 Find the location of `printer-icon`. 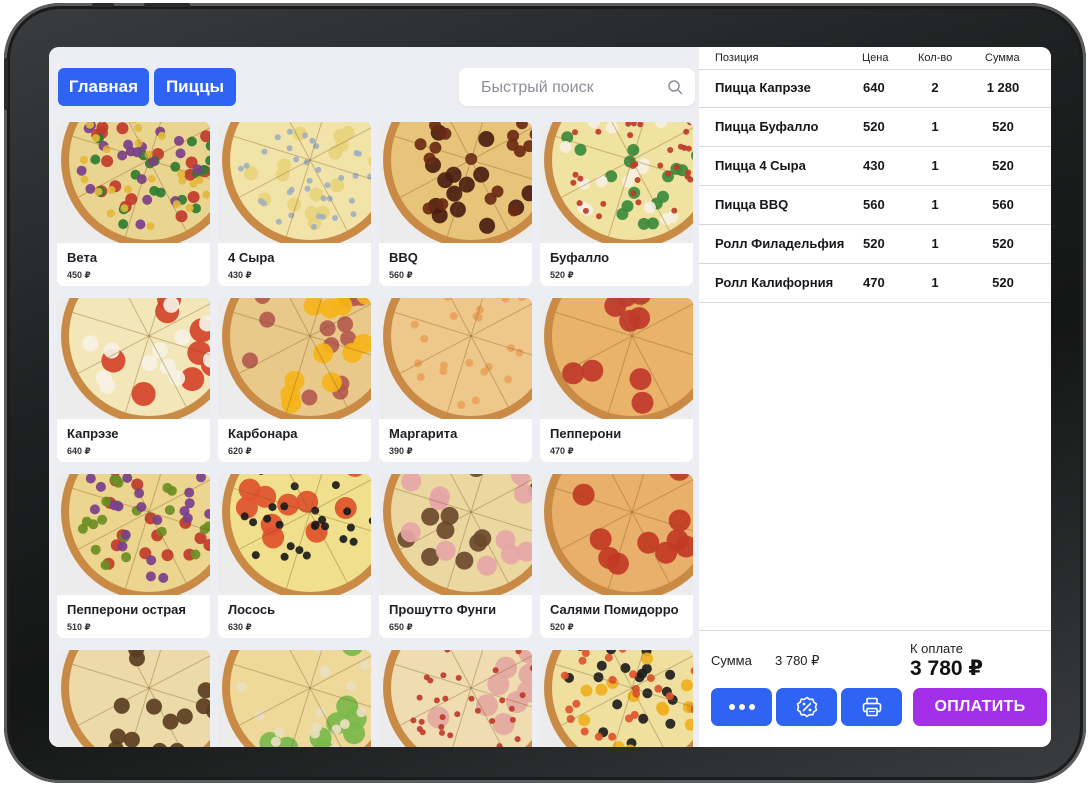

printer-icon is located at coordinates (871, 707).